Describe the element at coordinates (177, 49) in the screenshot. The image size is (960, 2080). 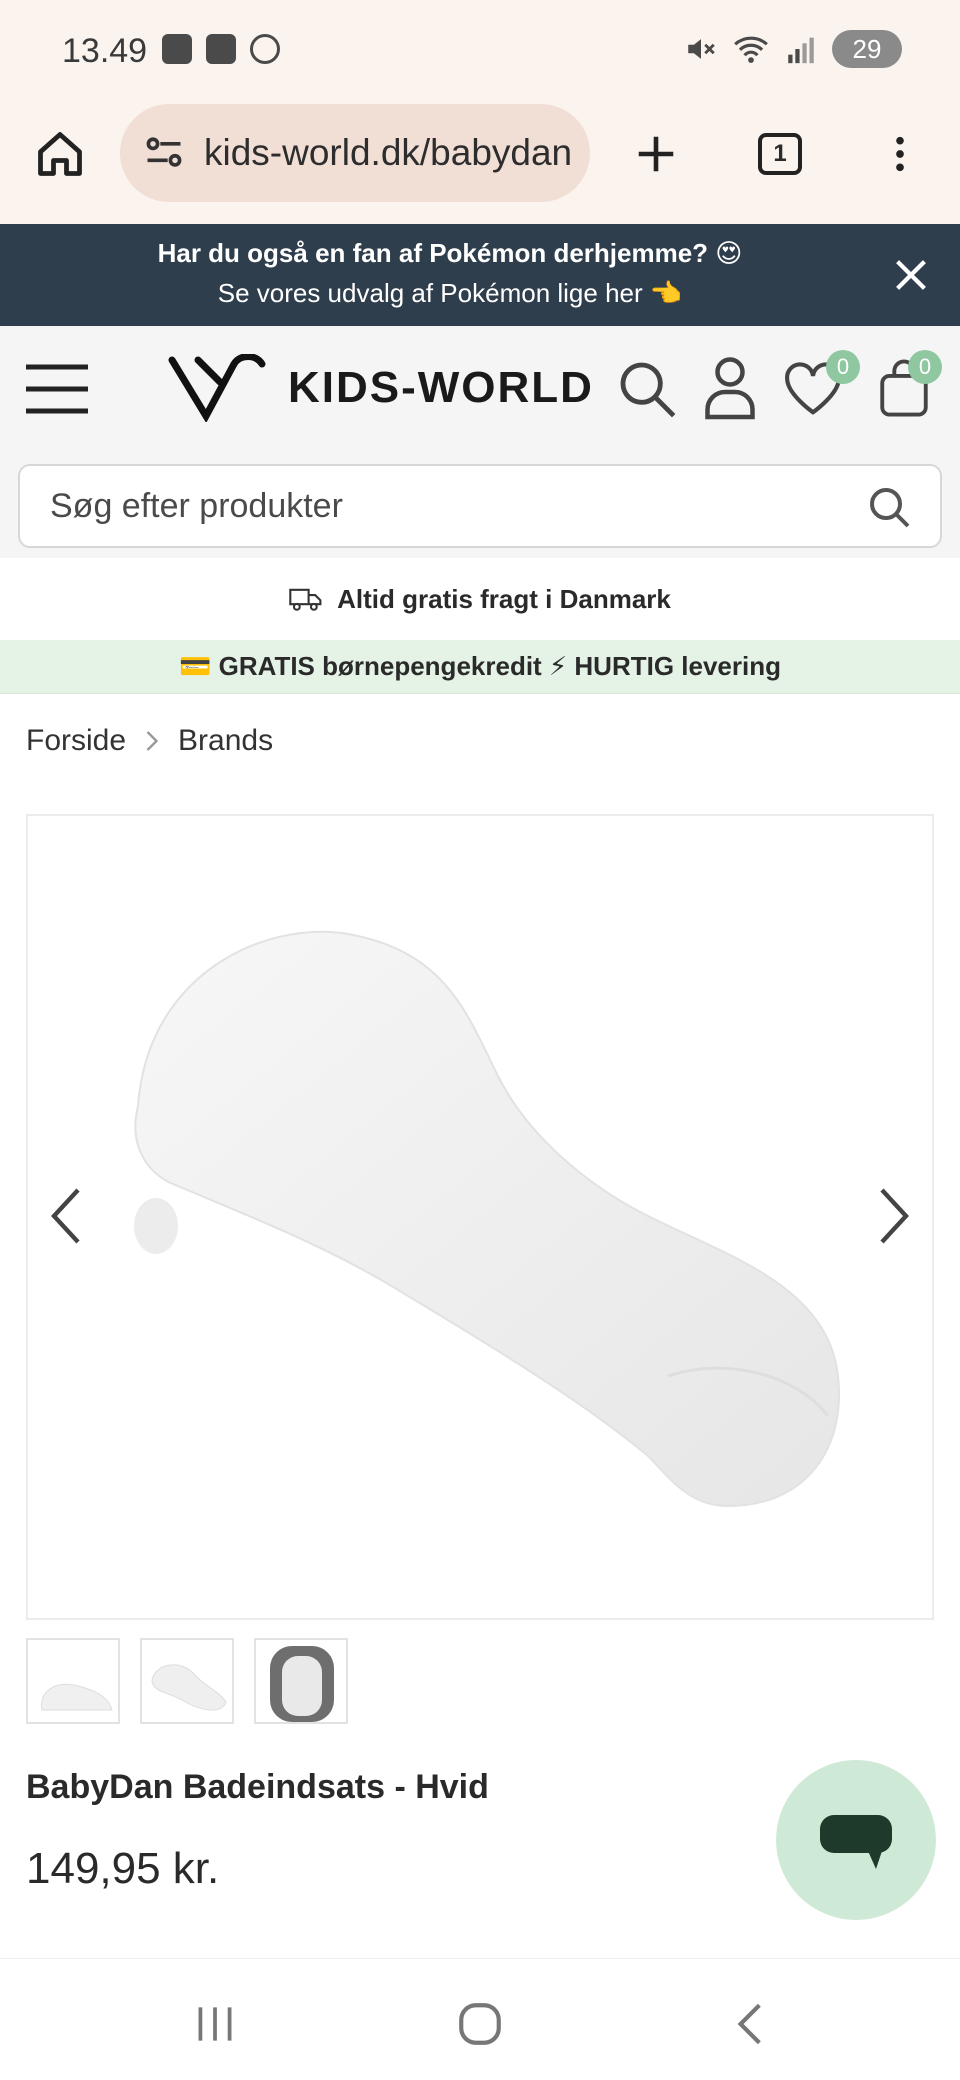
I see `notification-app-icon` at that location.